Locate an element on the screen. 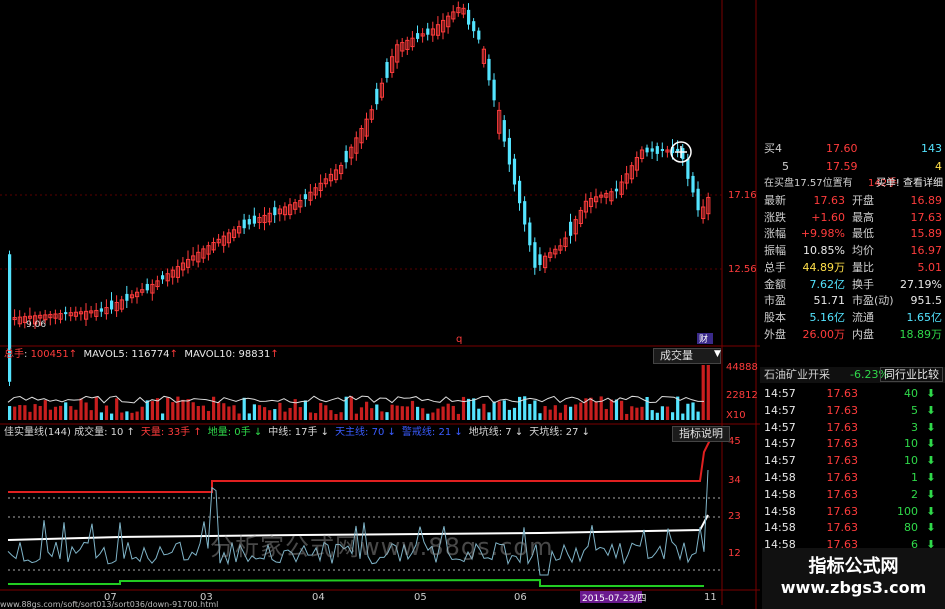 Image resolution: width=945 pixels, height=609 pixels. indicator-item: 中线: 17手 ↓ is located at coordinates (299, 432).